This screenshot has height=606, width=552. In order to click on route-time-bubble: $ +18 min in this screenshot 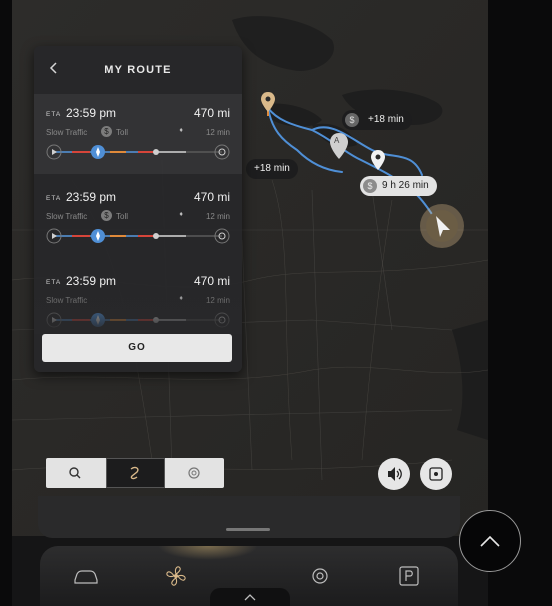, I will do `click(377, 120)`.